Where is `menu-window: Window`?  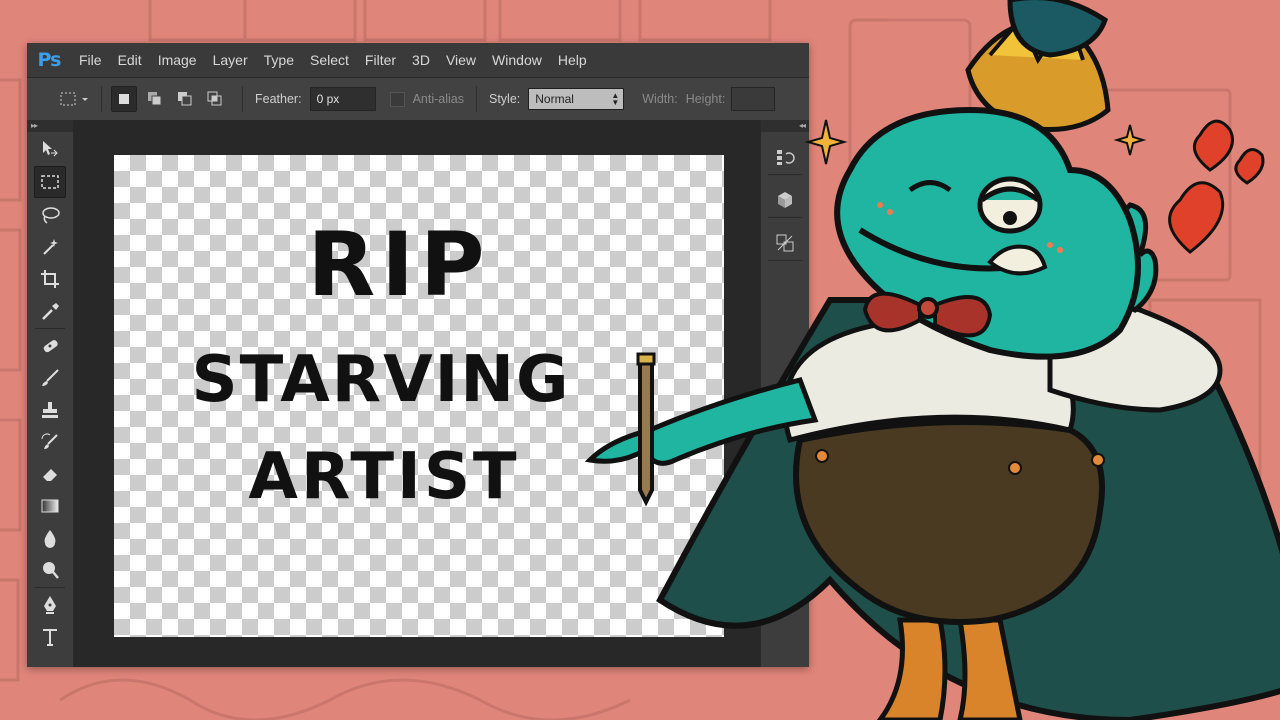
menu-window: Window is located at coordinates (517, 60).